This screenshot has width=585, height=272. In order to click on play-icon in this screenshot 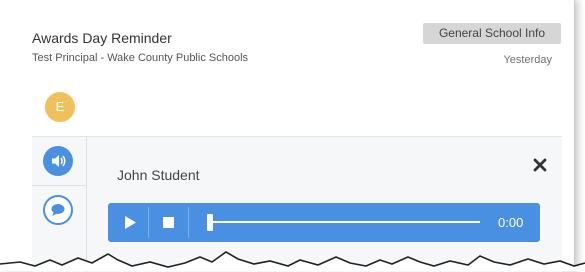, I will do `click(130, 222)`.